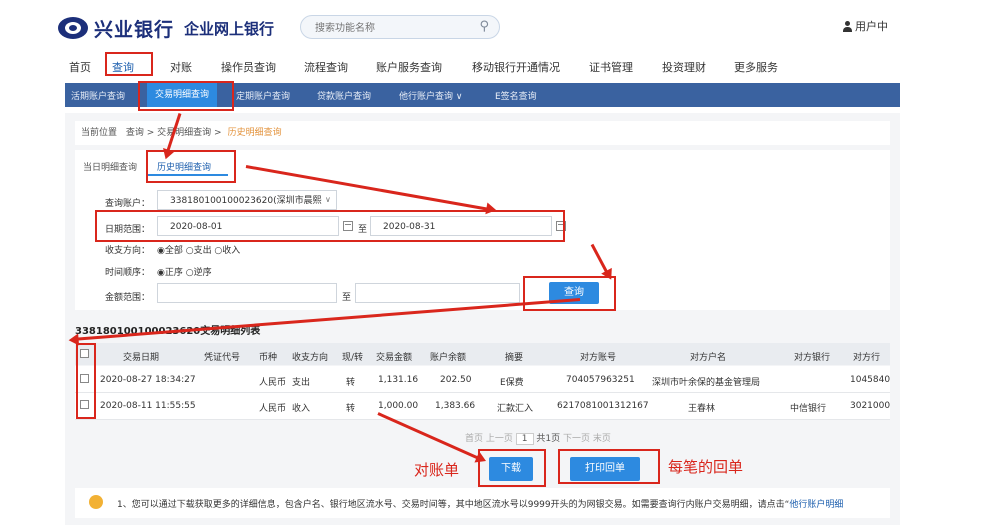  I want to click on col-counter-branch: 对方行, so click(867, 358).